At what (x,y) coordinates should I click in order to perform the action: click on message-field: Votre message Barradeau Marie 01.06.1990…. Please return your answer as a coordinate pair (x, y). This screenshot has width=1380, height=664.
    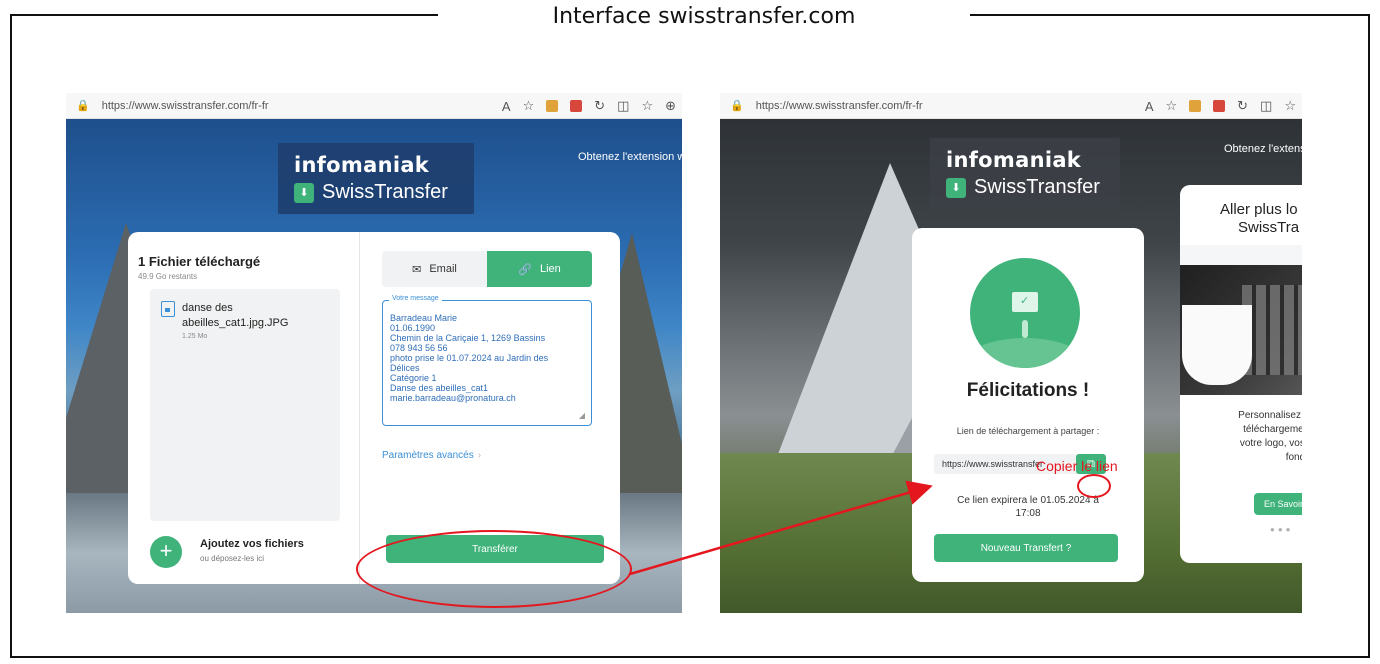
    Looking at the image, I should click on (487, 360).